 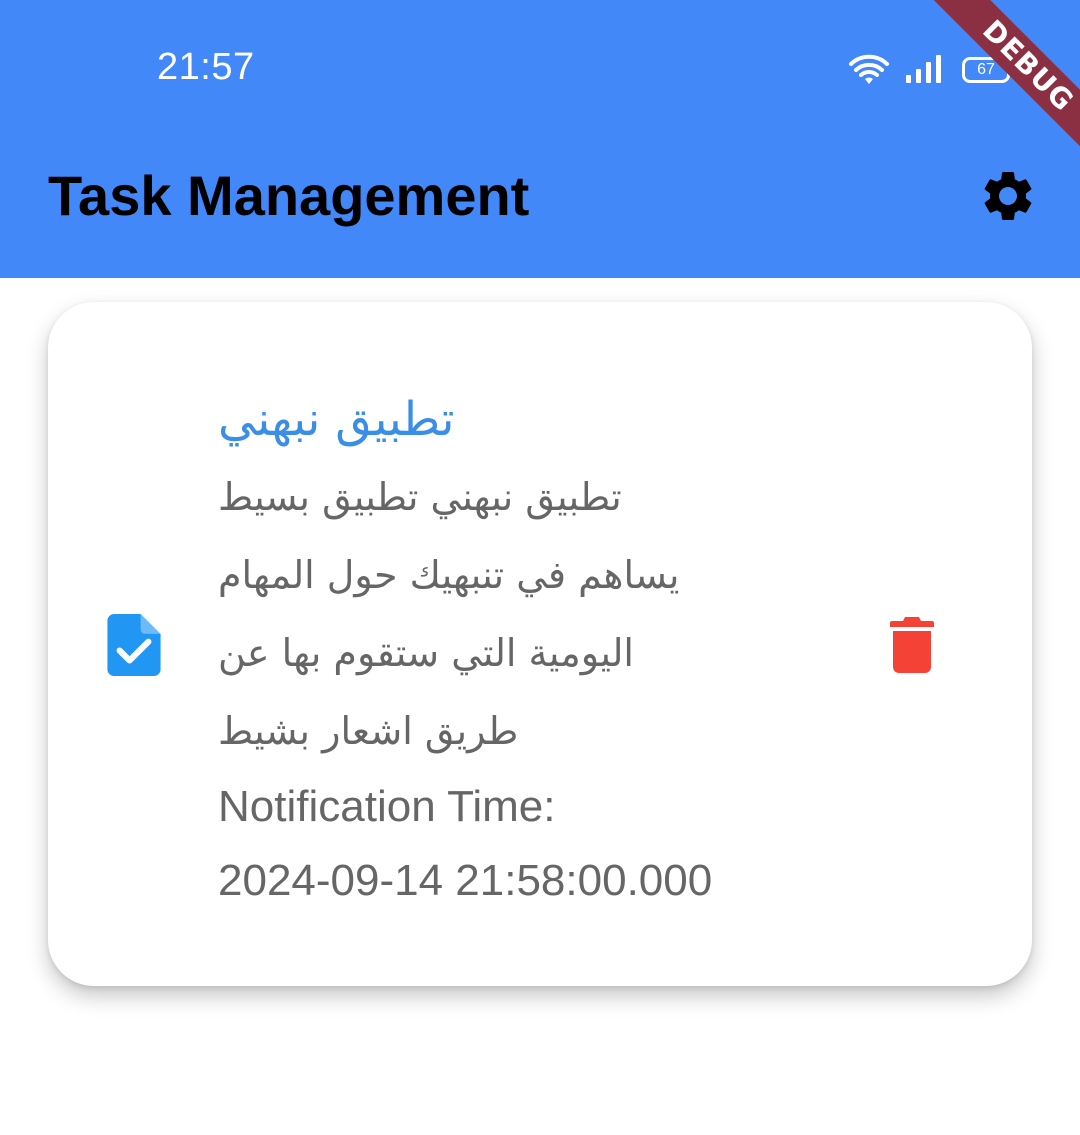 What do you see at coordinates (134, 645) in the screenshot?
I see `task-file-check-icon` at bounding box center [134, 645].